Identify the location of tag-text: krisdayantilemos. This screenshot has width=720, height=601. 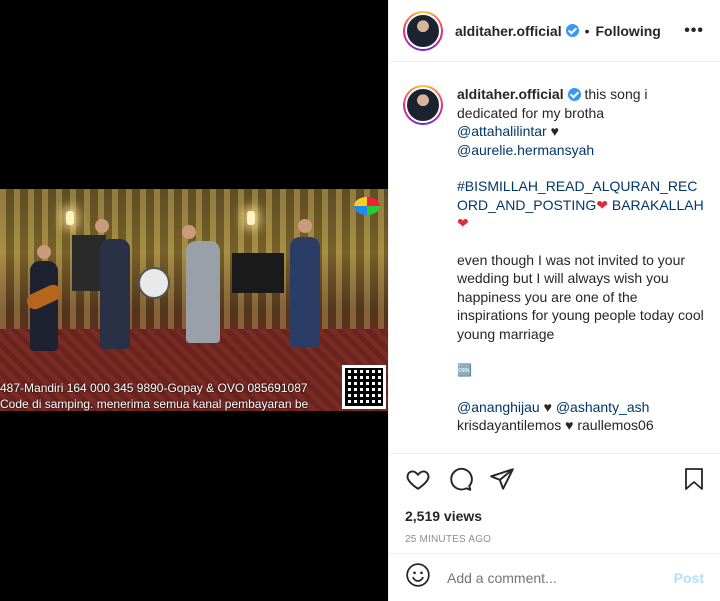
(509, 425).